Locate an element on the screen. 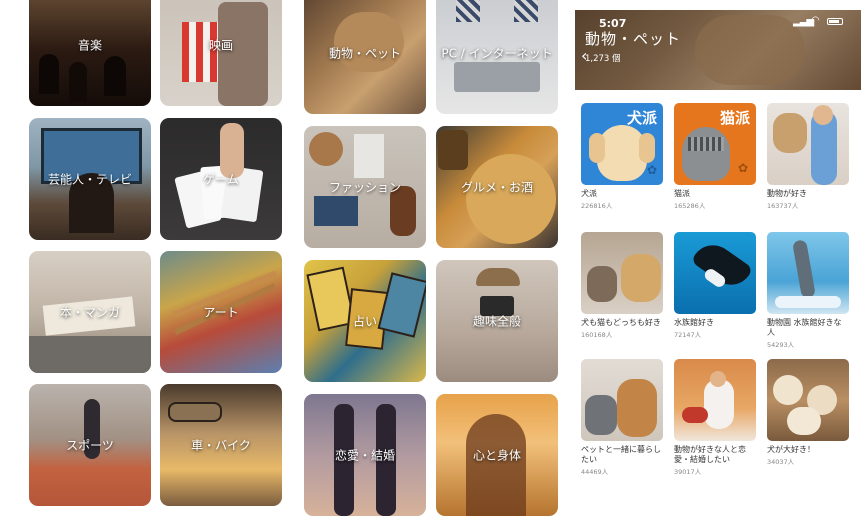 This screenshot has width=864, height=516. community-card: 犬が大好き！ 34037人 is located at coordinates (808, 412).